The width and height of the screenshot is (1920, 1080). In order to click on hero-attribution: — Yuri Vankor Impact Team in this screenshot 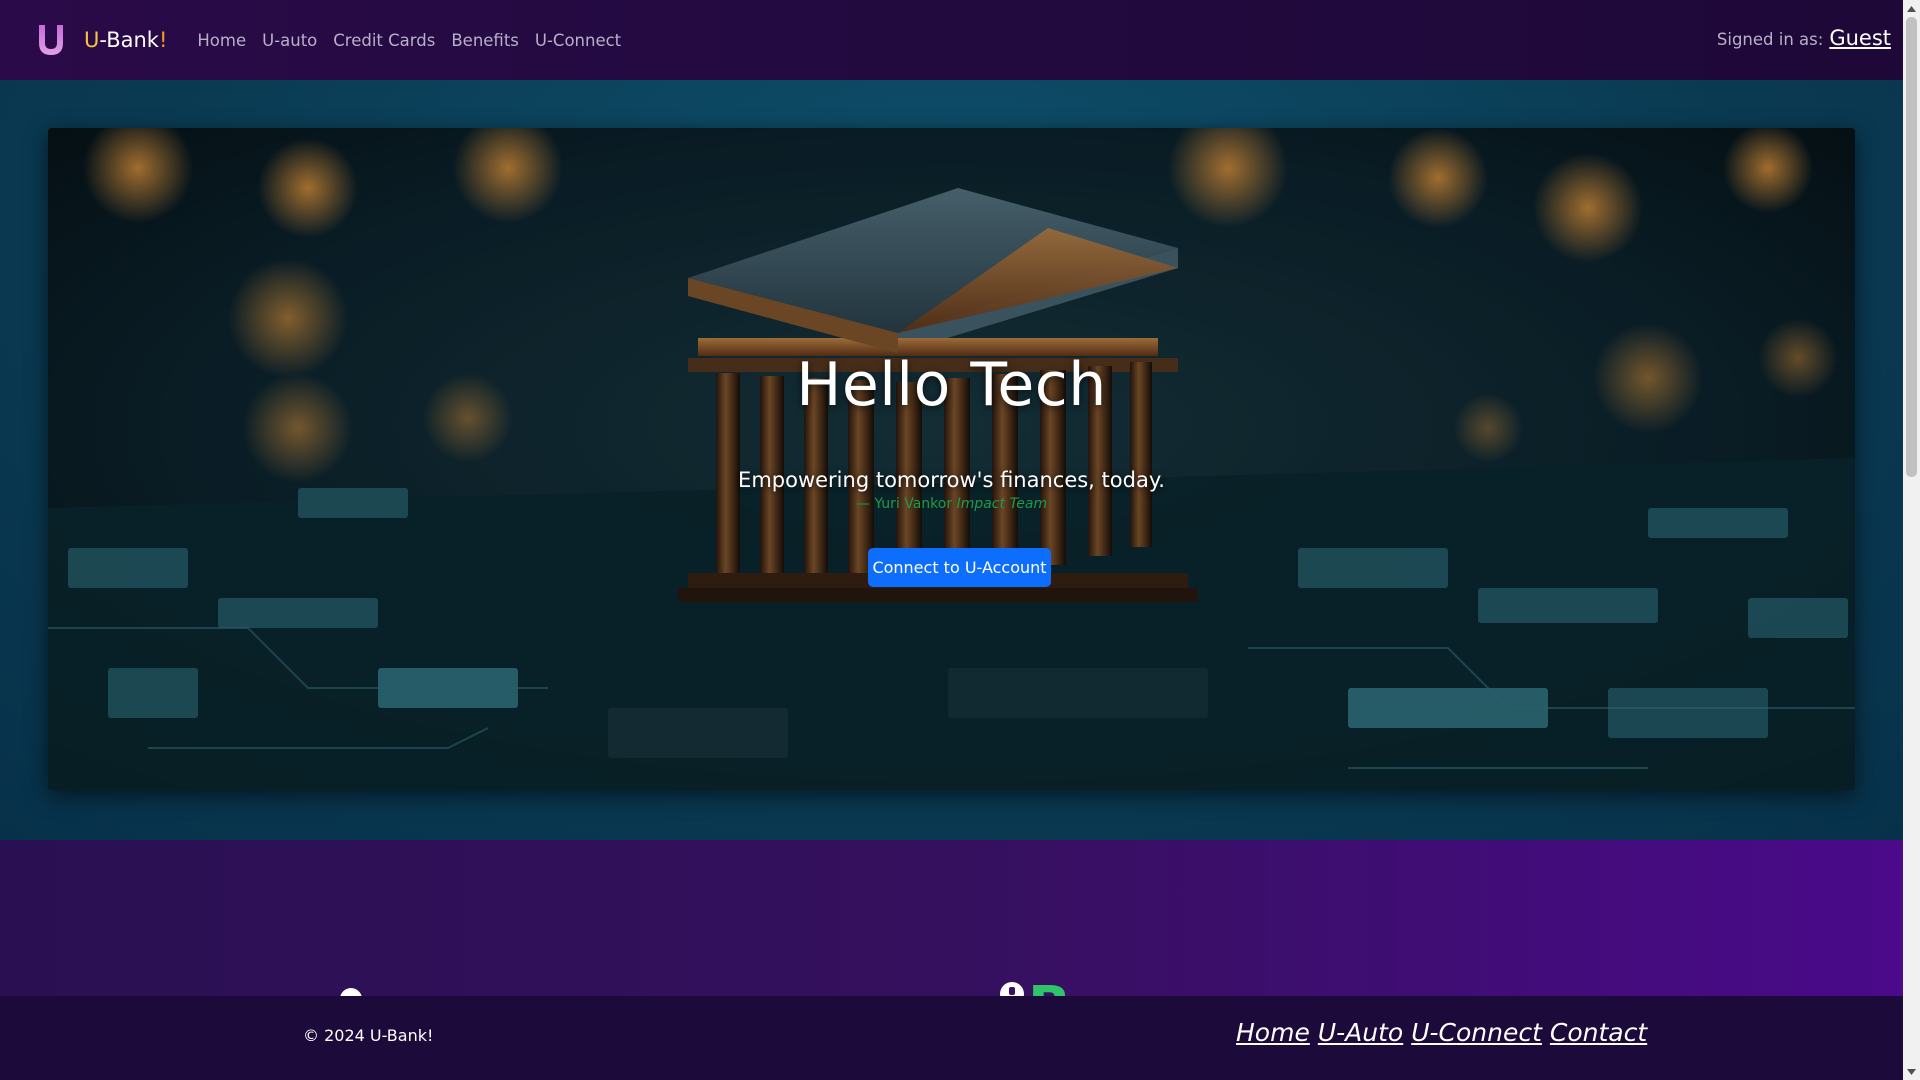, I will do `click(951, 504)`.